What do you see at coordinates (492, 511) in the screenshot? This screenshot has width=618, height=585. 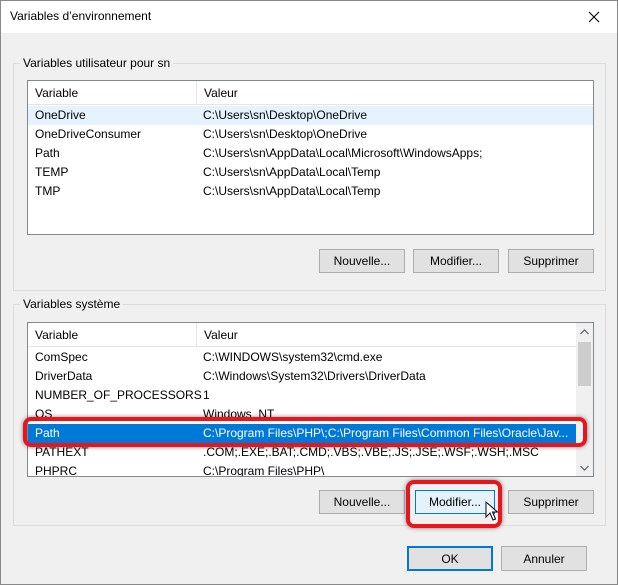 I see `mouse-cursor-icon` at bounding box center [492, 511].